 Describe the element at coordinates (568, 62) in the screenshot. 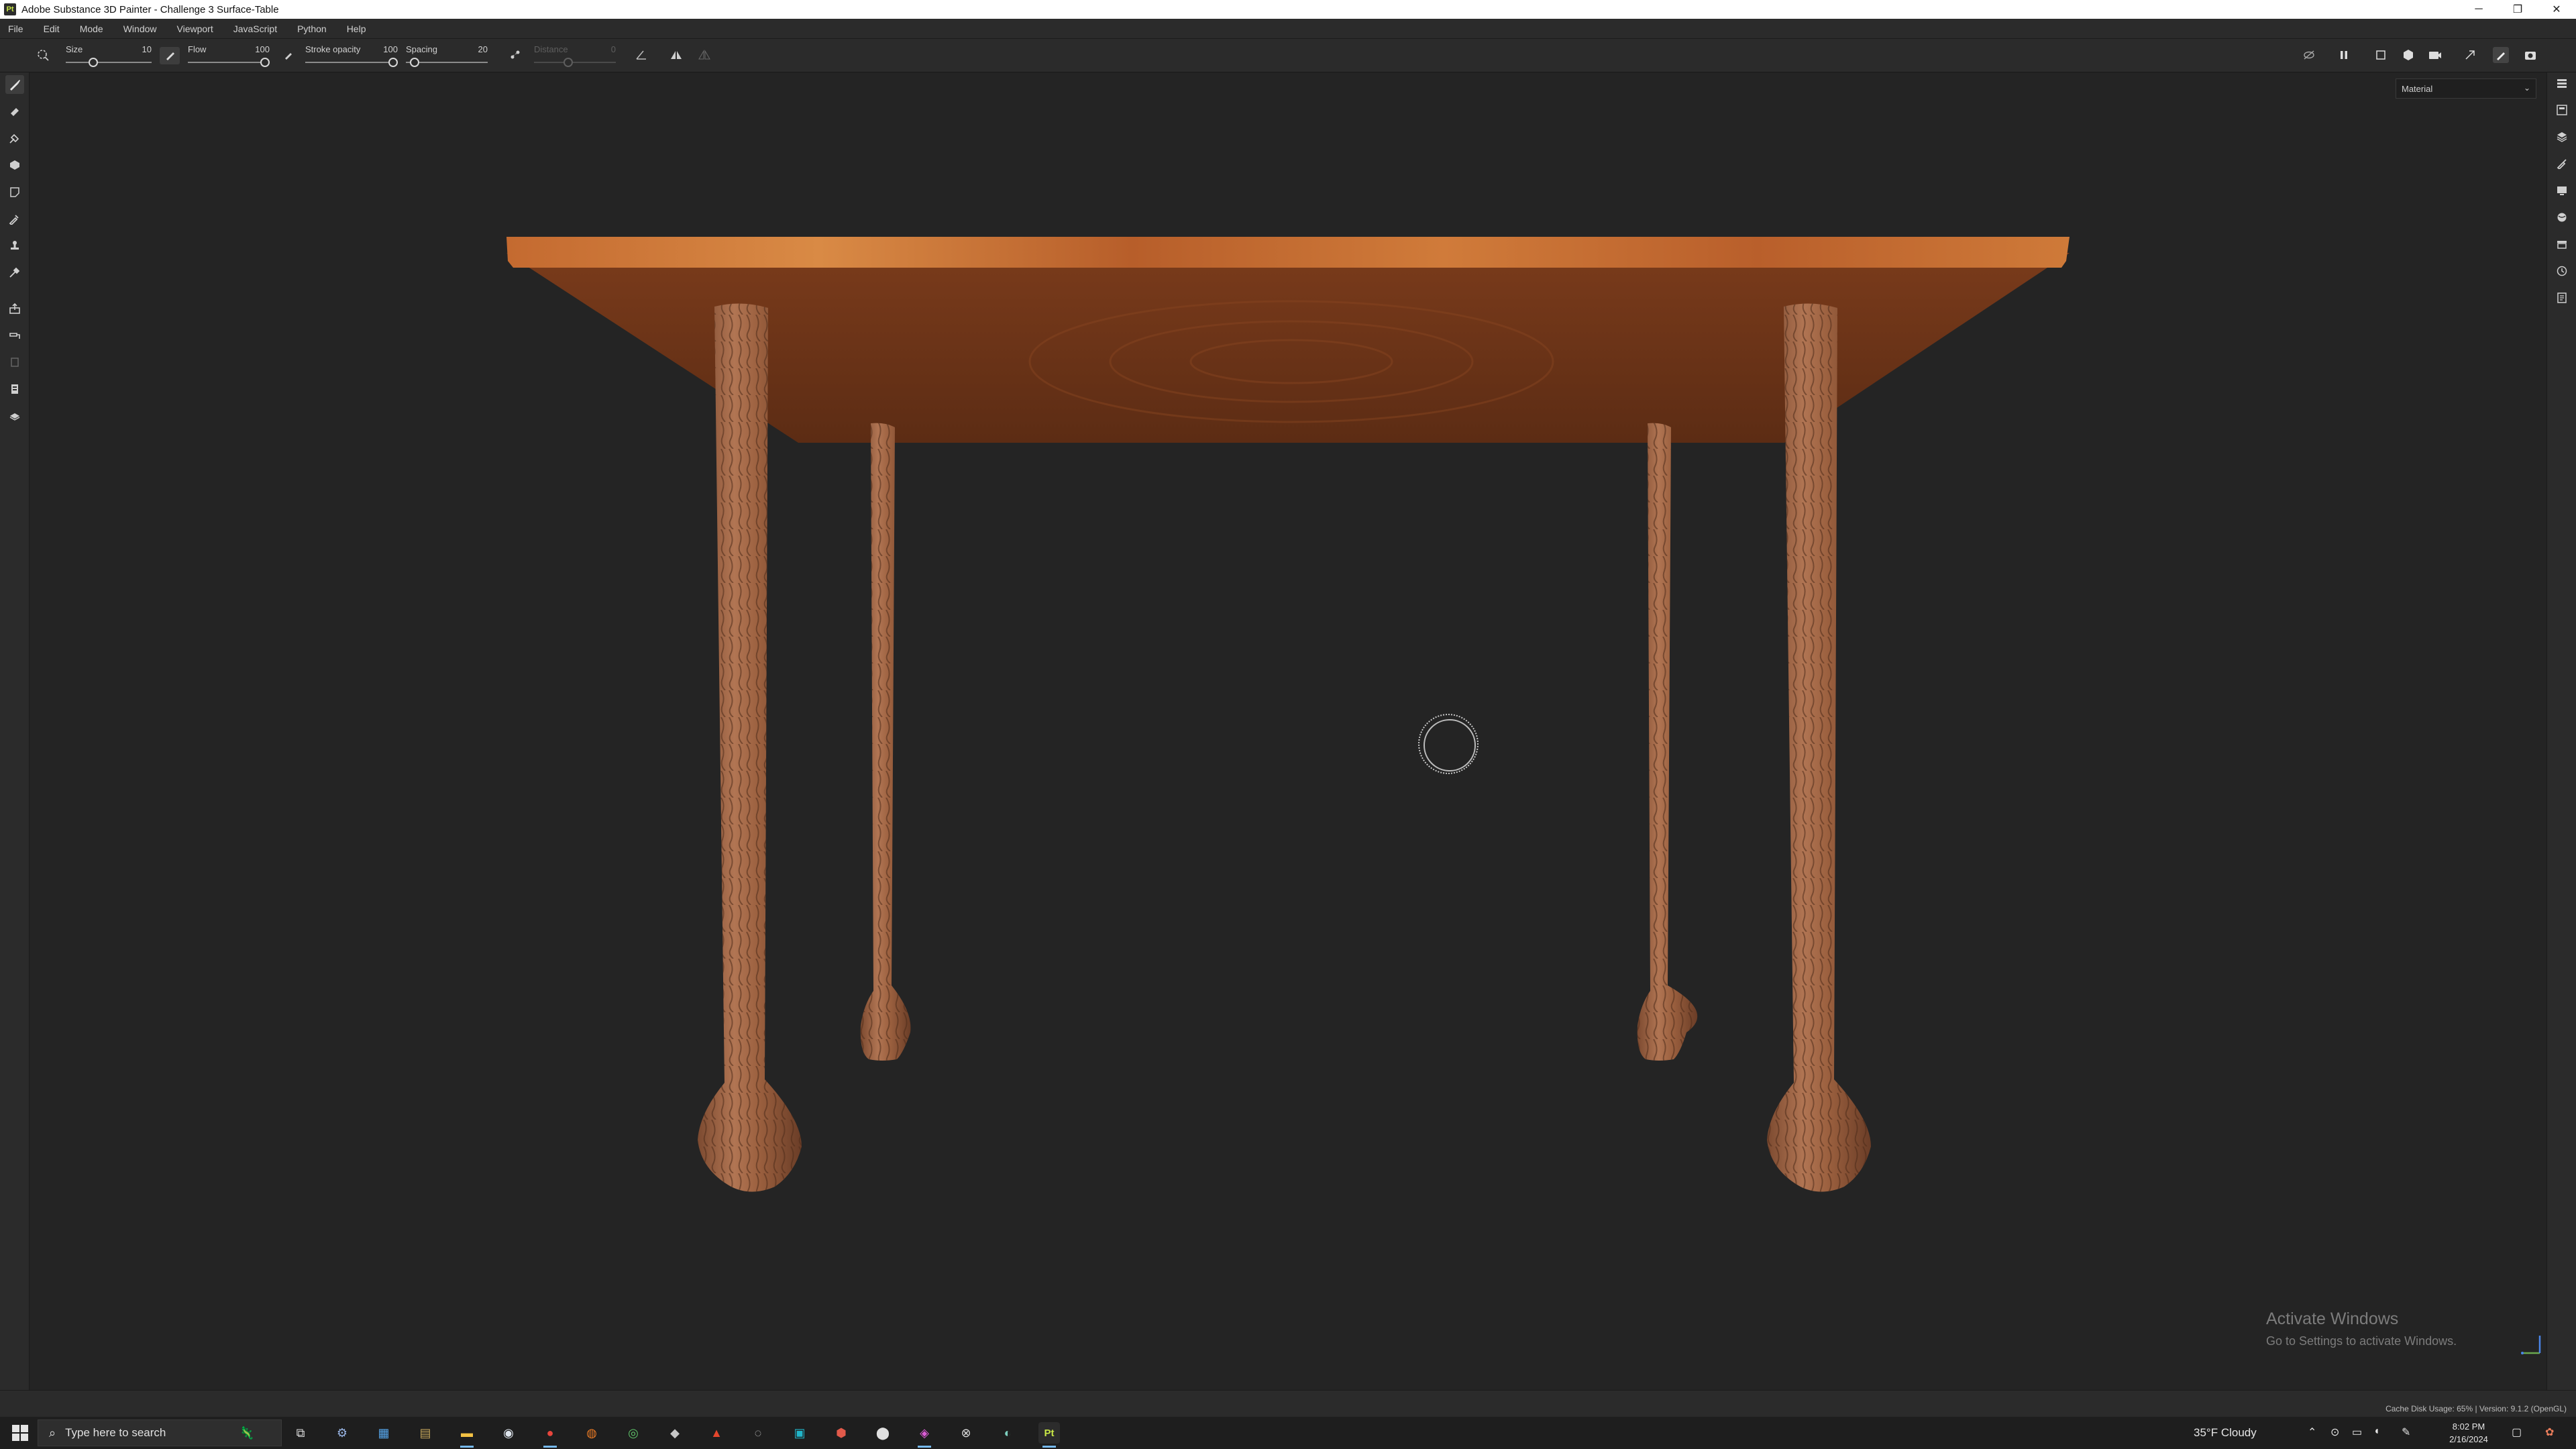

I see `distance-knob` at that location.